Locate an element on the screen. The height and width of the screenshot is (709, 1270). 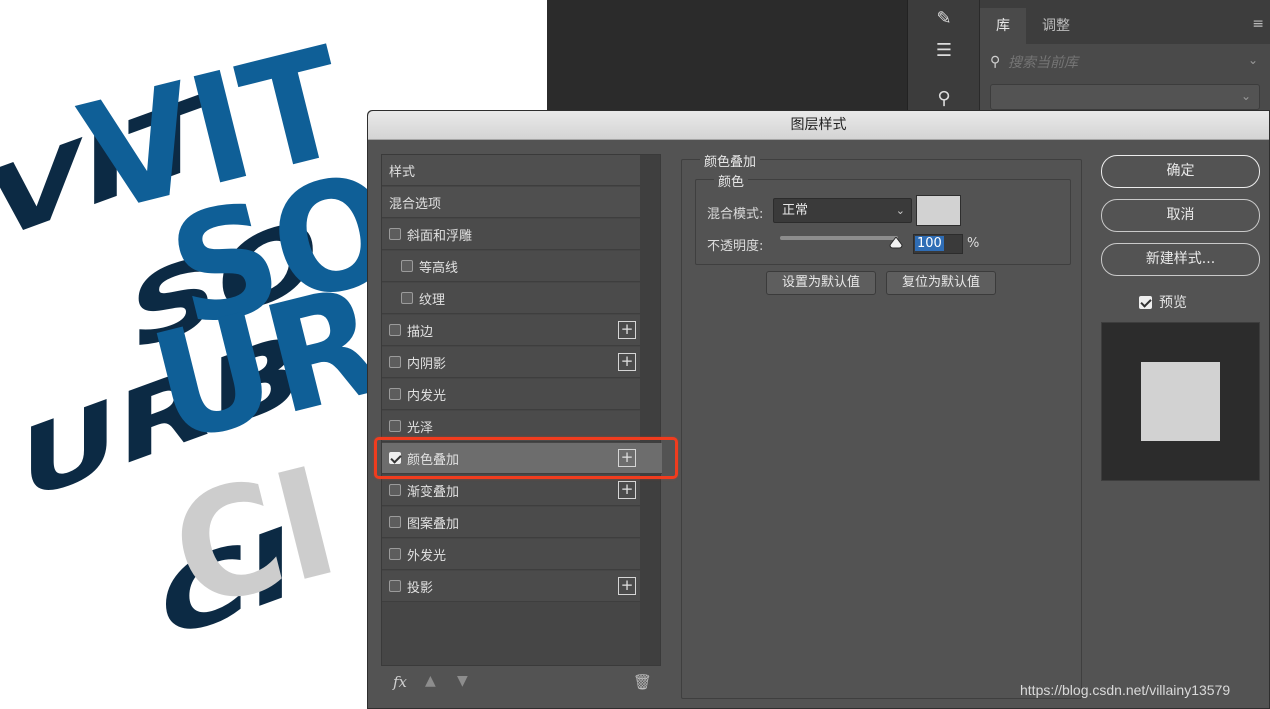
style-list-footer: fx ▲ ▼ 🗑 is located at coordinates (521, 683).